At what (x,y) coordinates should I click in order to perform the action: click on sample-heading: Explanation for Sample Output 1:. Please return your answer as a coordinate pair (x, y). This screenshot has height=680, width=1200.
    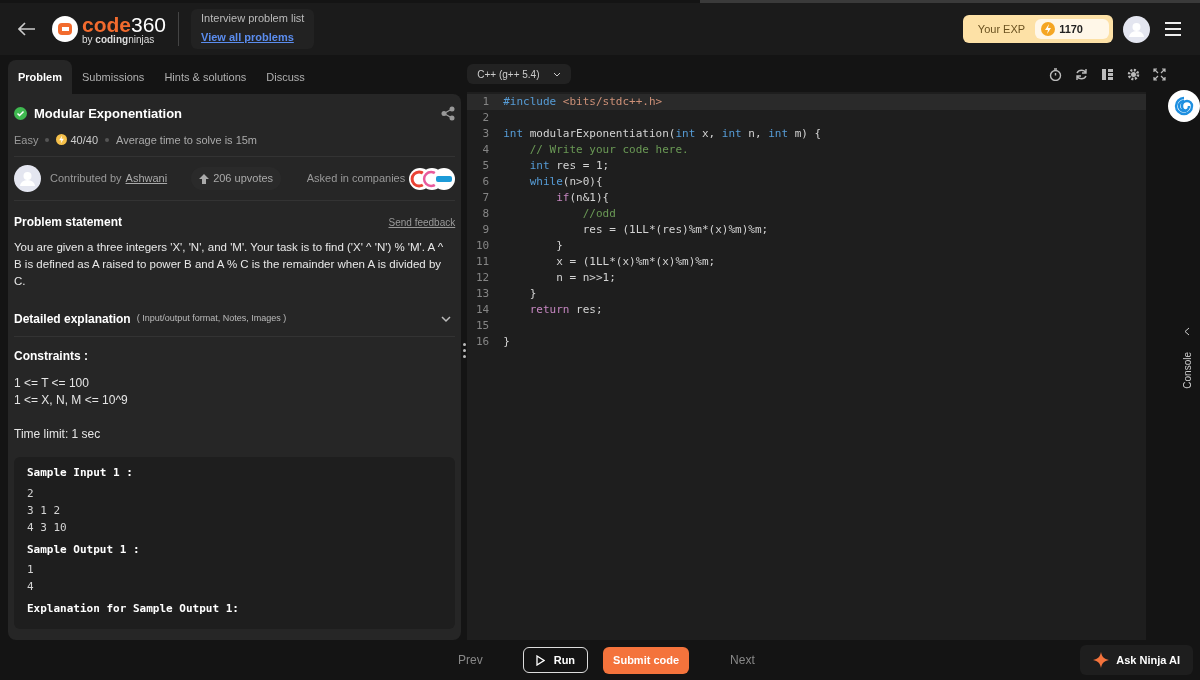
    Looking at the image, I should click on (133, 609).